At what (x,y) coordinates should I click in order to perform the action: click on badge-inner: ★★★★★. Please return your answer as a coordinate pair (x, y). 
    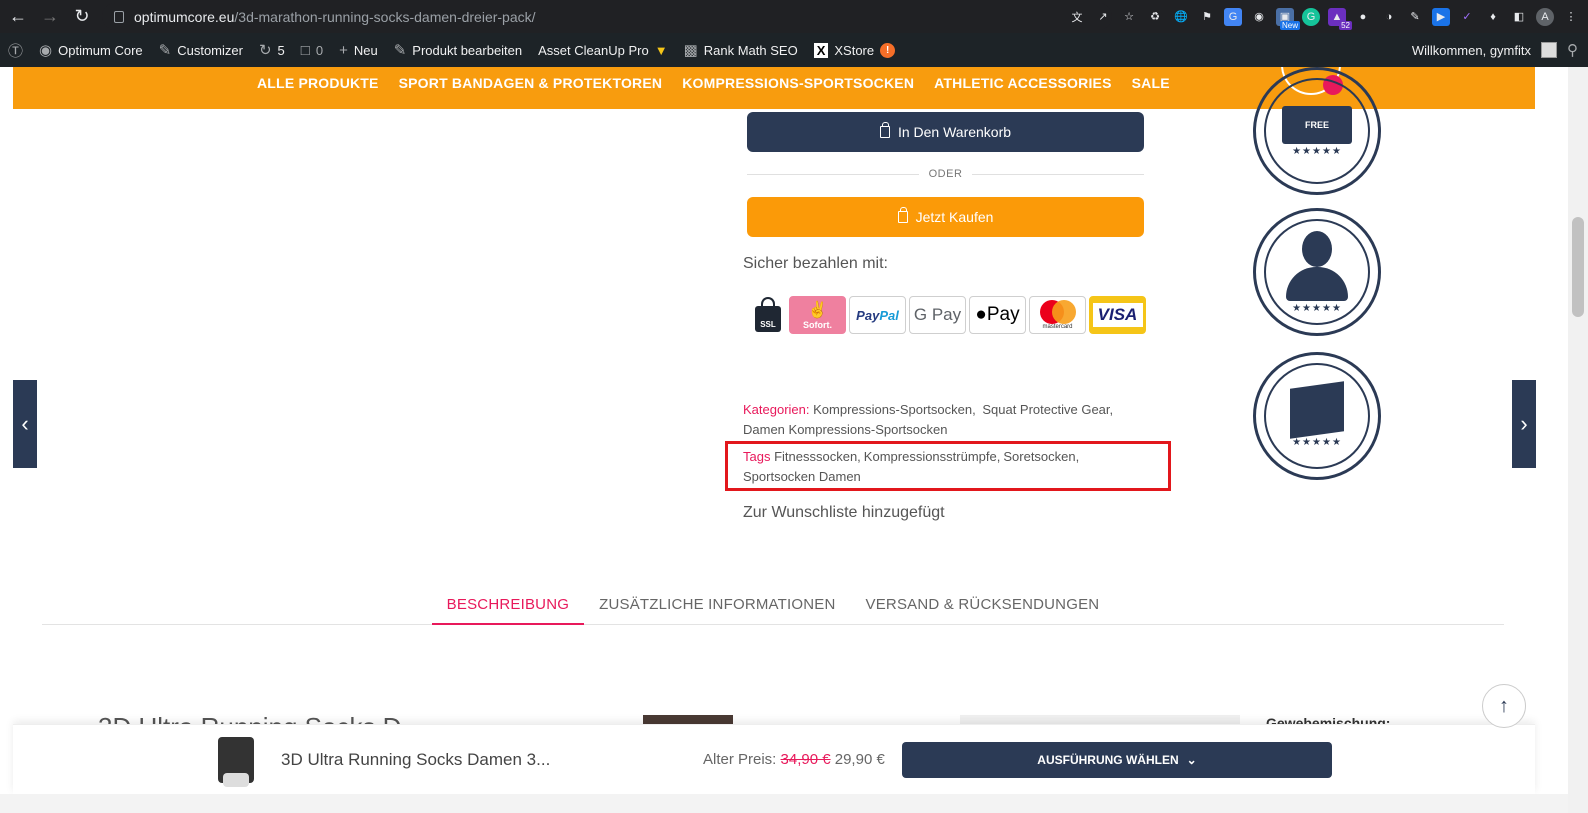
    Looking at the image, I should click on (1317, 416).